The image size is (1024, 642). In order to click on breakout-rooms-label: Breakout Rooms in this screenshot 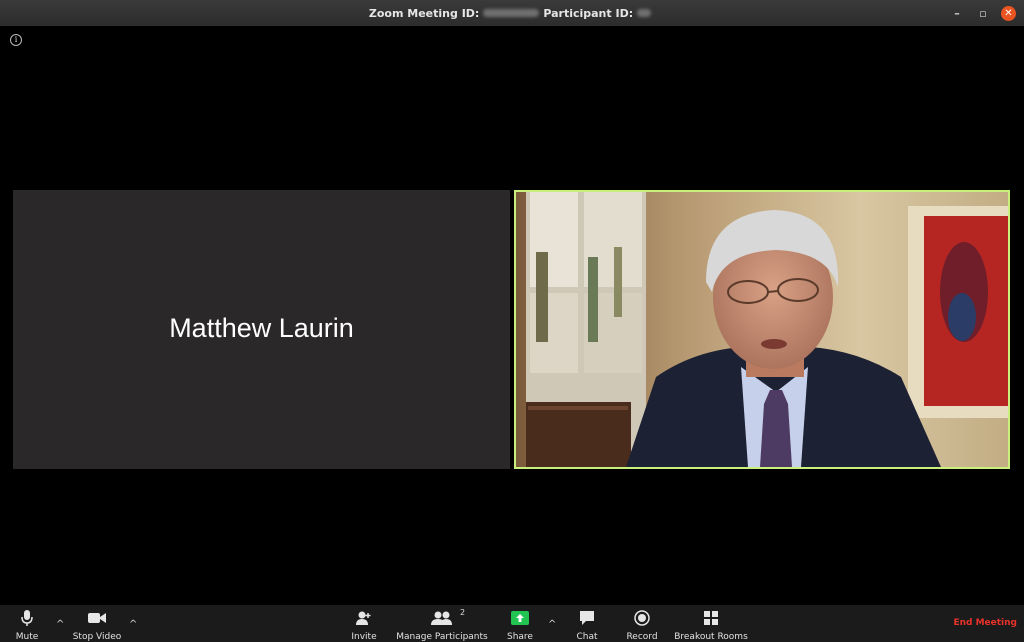, I will do `click(711, 637)`.